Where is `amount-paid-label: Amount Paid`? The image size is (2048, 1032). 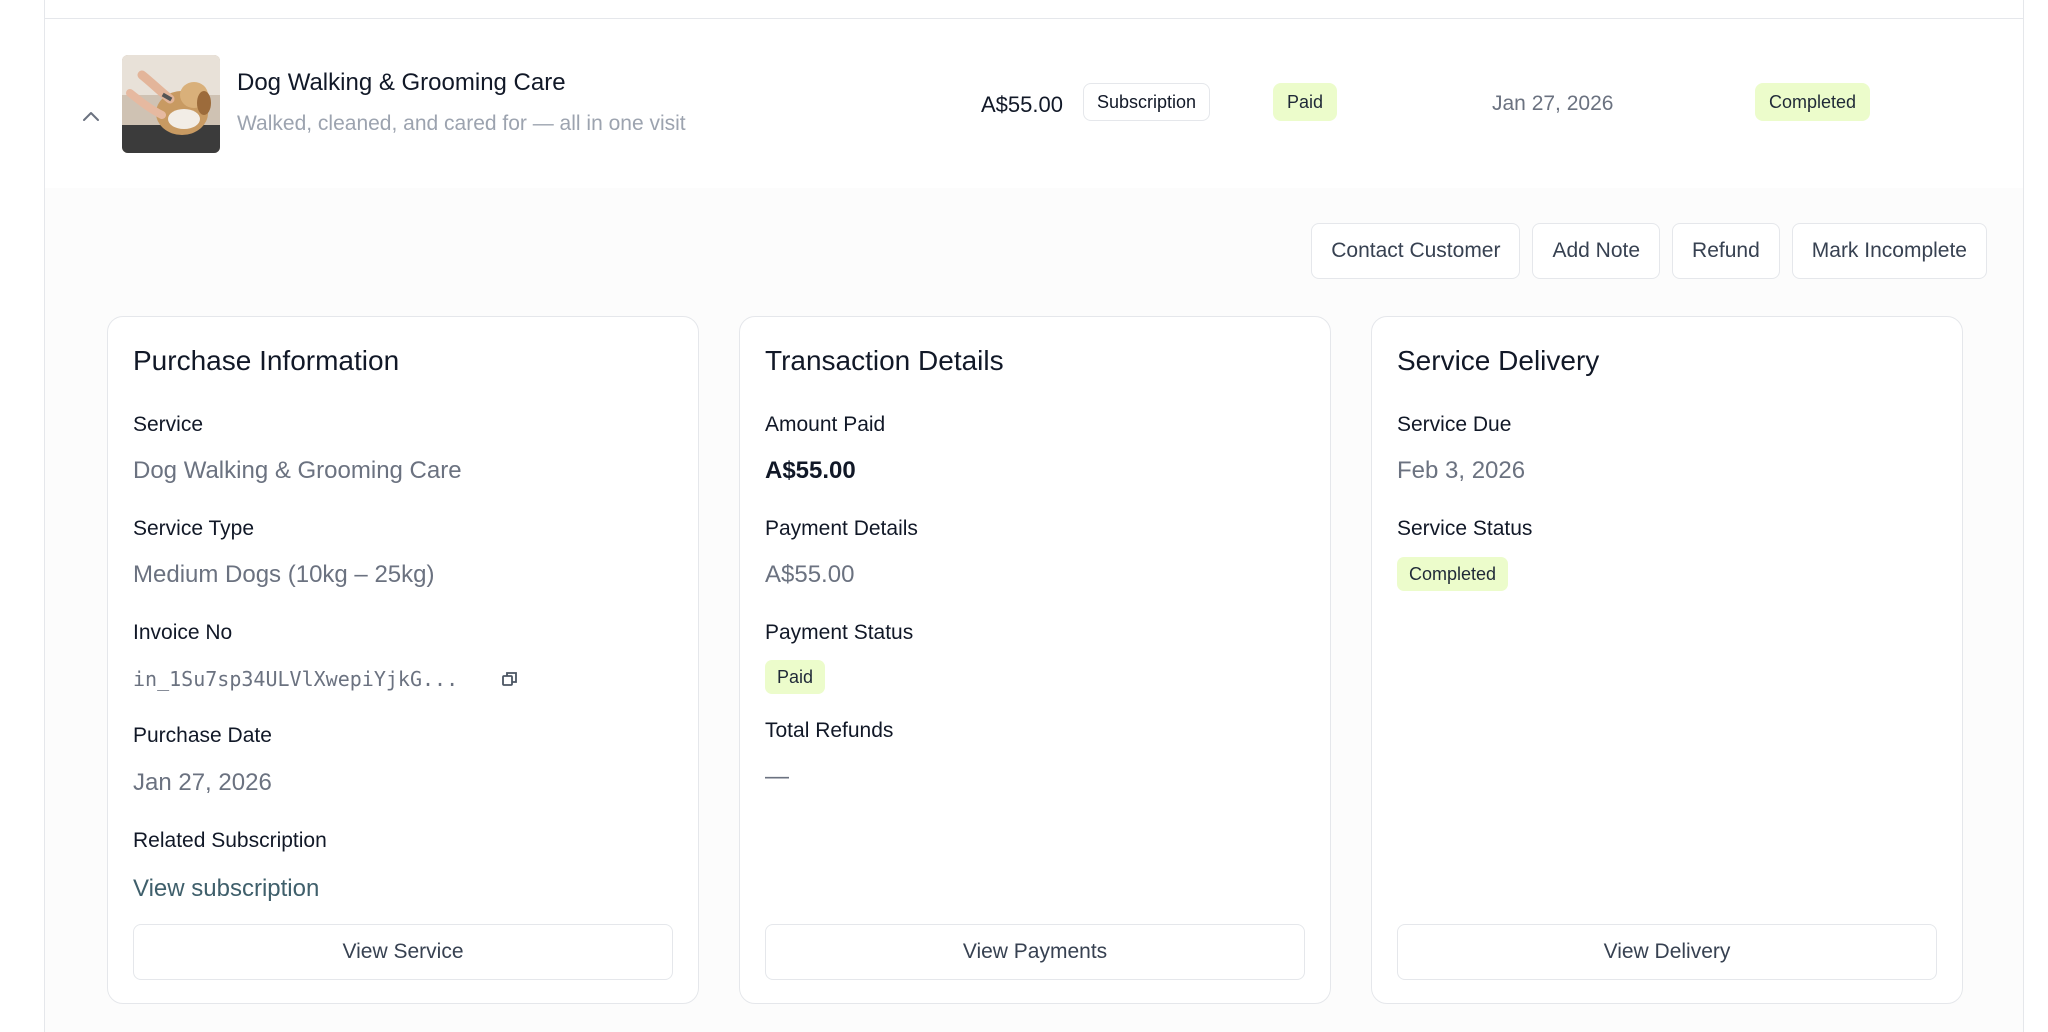 amount-paid-label: Amount Paid is located at coordinates (825, 424).